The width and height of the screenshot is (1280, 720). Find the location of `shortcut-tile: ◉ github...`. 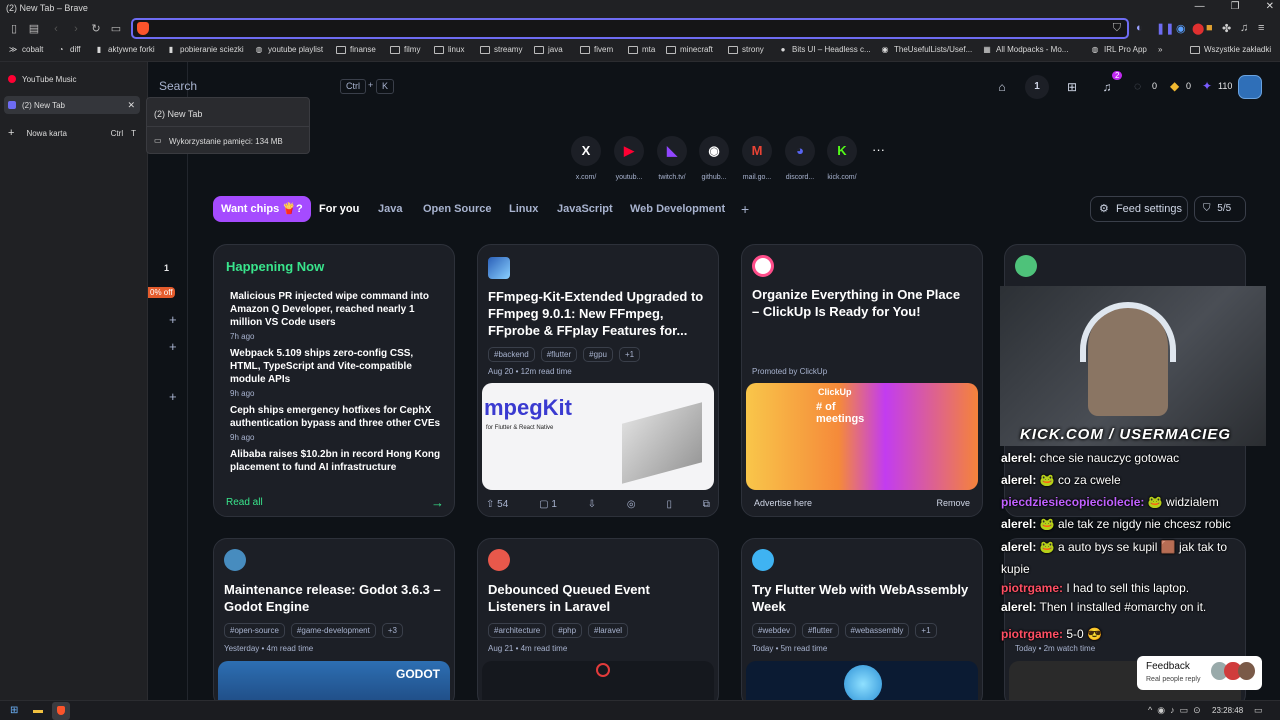

shortcut-tile: ◉ github... is located at coordinates (714, 158).